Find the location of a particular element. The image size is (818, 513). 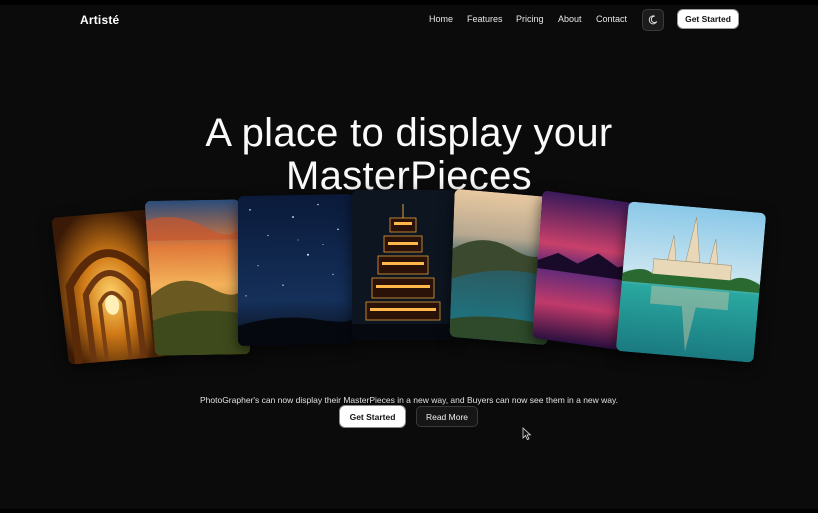

nav-link-home: Home is located at coordinates (441, 19).